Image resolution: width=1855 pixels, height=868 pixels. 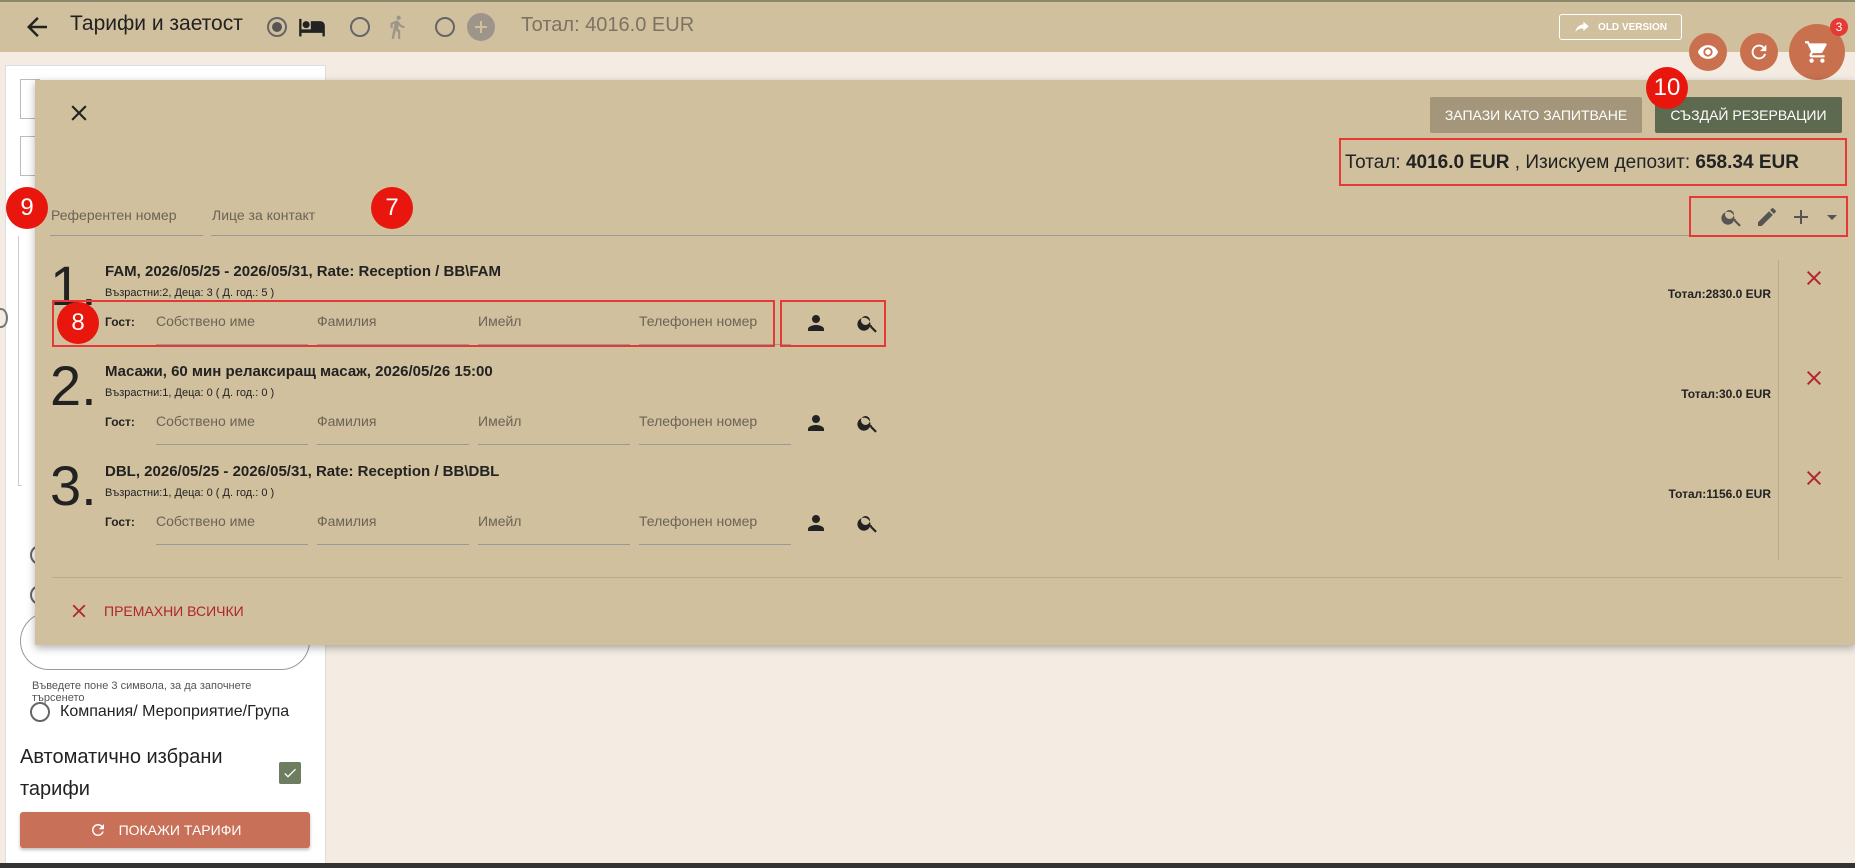 I want to click on reference-number-placeholder: Референтен номер, so click(x=114, y=215).